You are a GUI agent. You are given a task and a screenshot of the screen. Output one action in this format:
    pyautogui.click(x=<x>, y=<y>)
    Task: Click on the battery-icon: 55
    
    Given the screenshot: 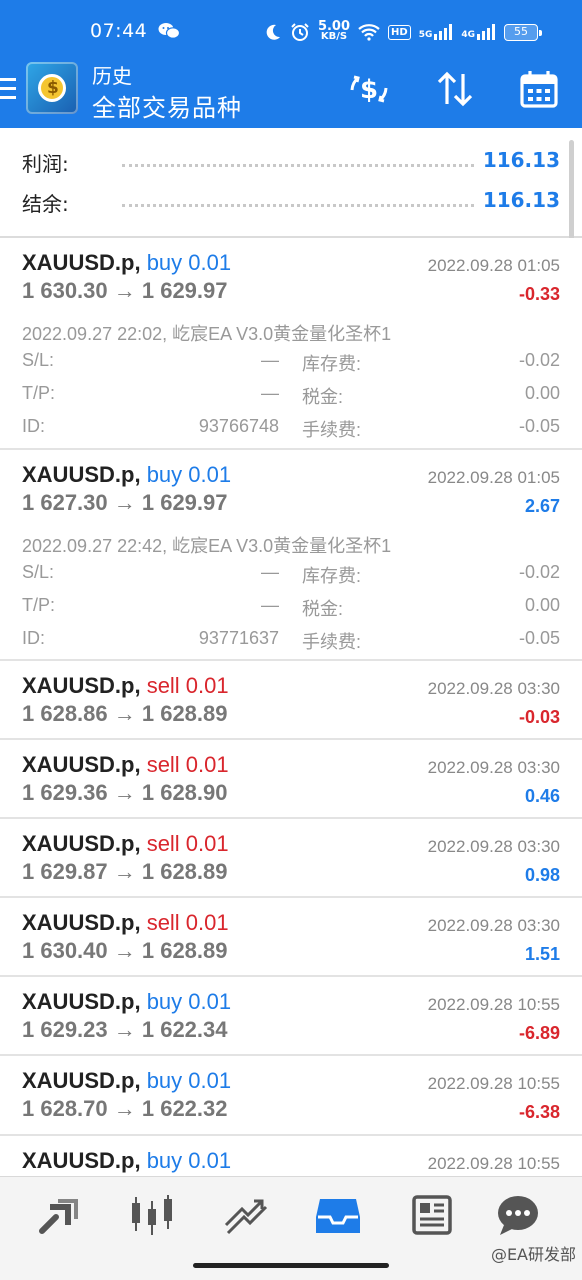 What is the action you would take?
    pyautogui.click(x=523, y=32)
    